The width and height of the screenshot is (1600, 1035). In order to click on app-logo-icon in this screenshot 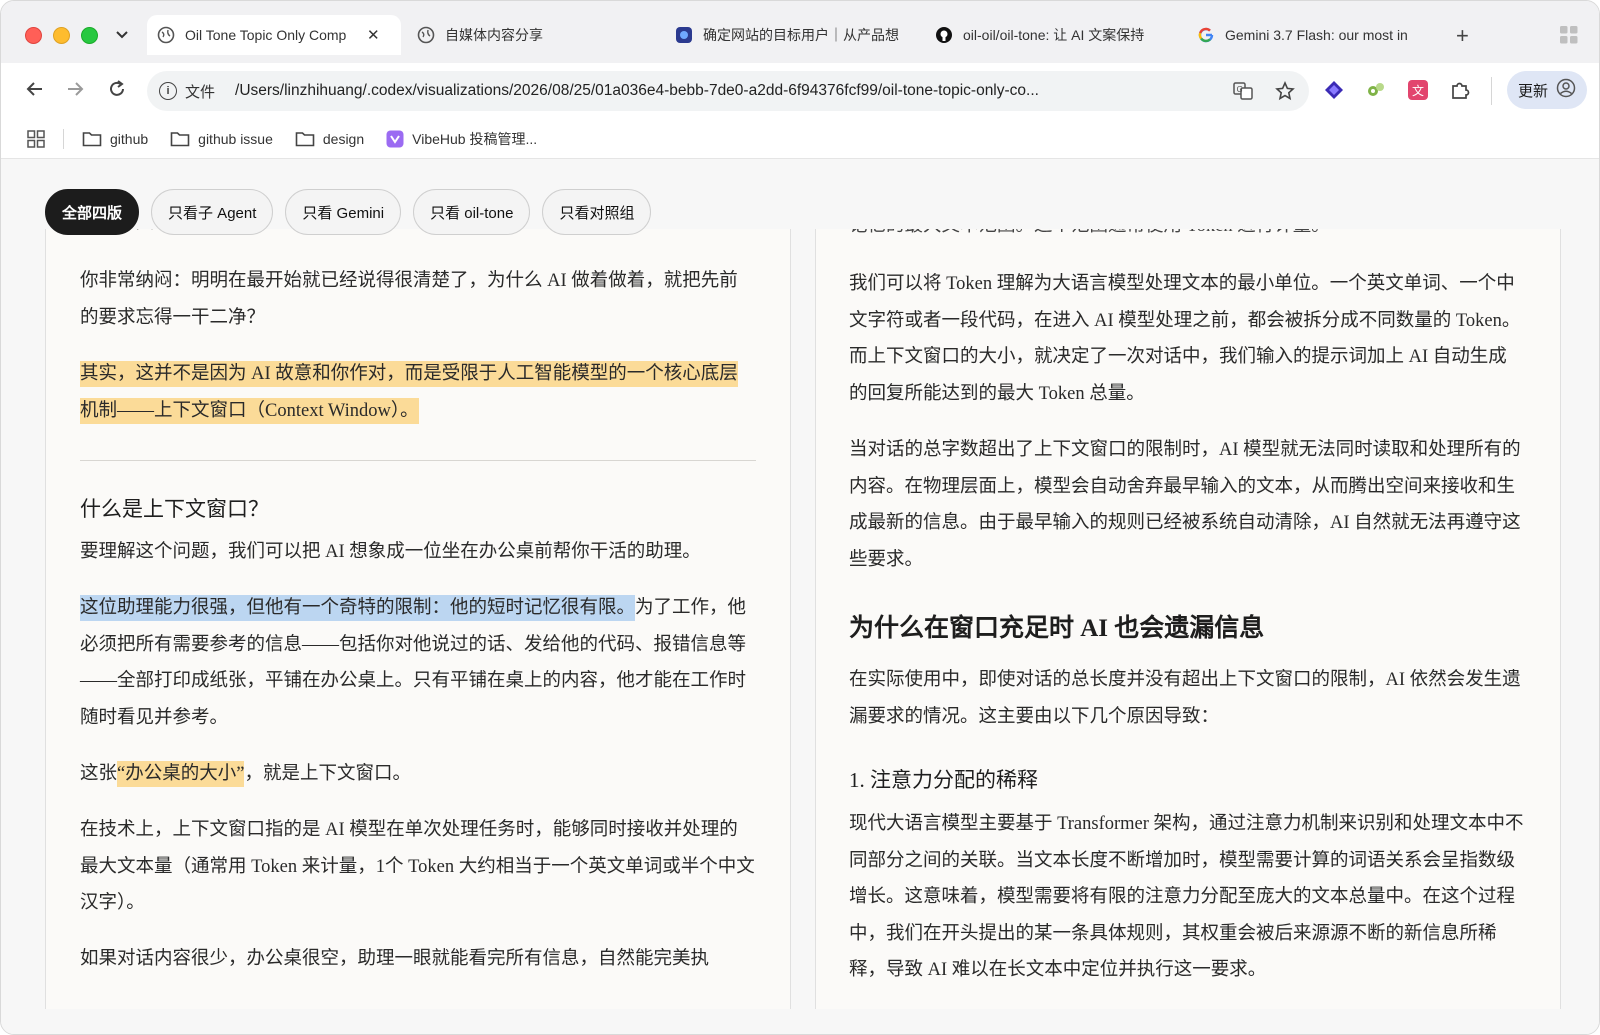, I will do `click(684, 35)`.